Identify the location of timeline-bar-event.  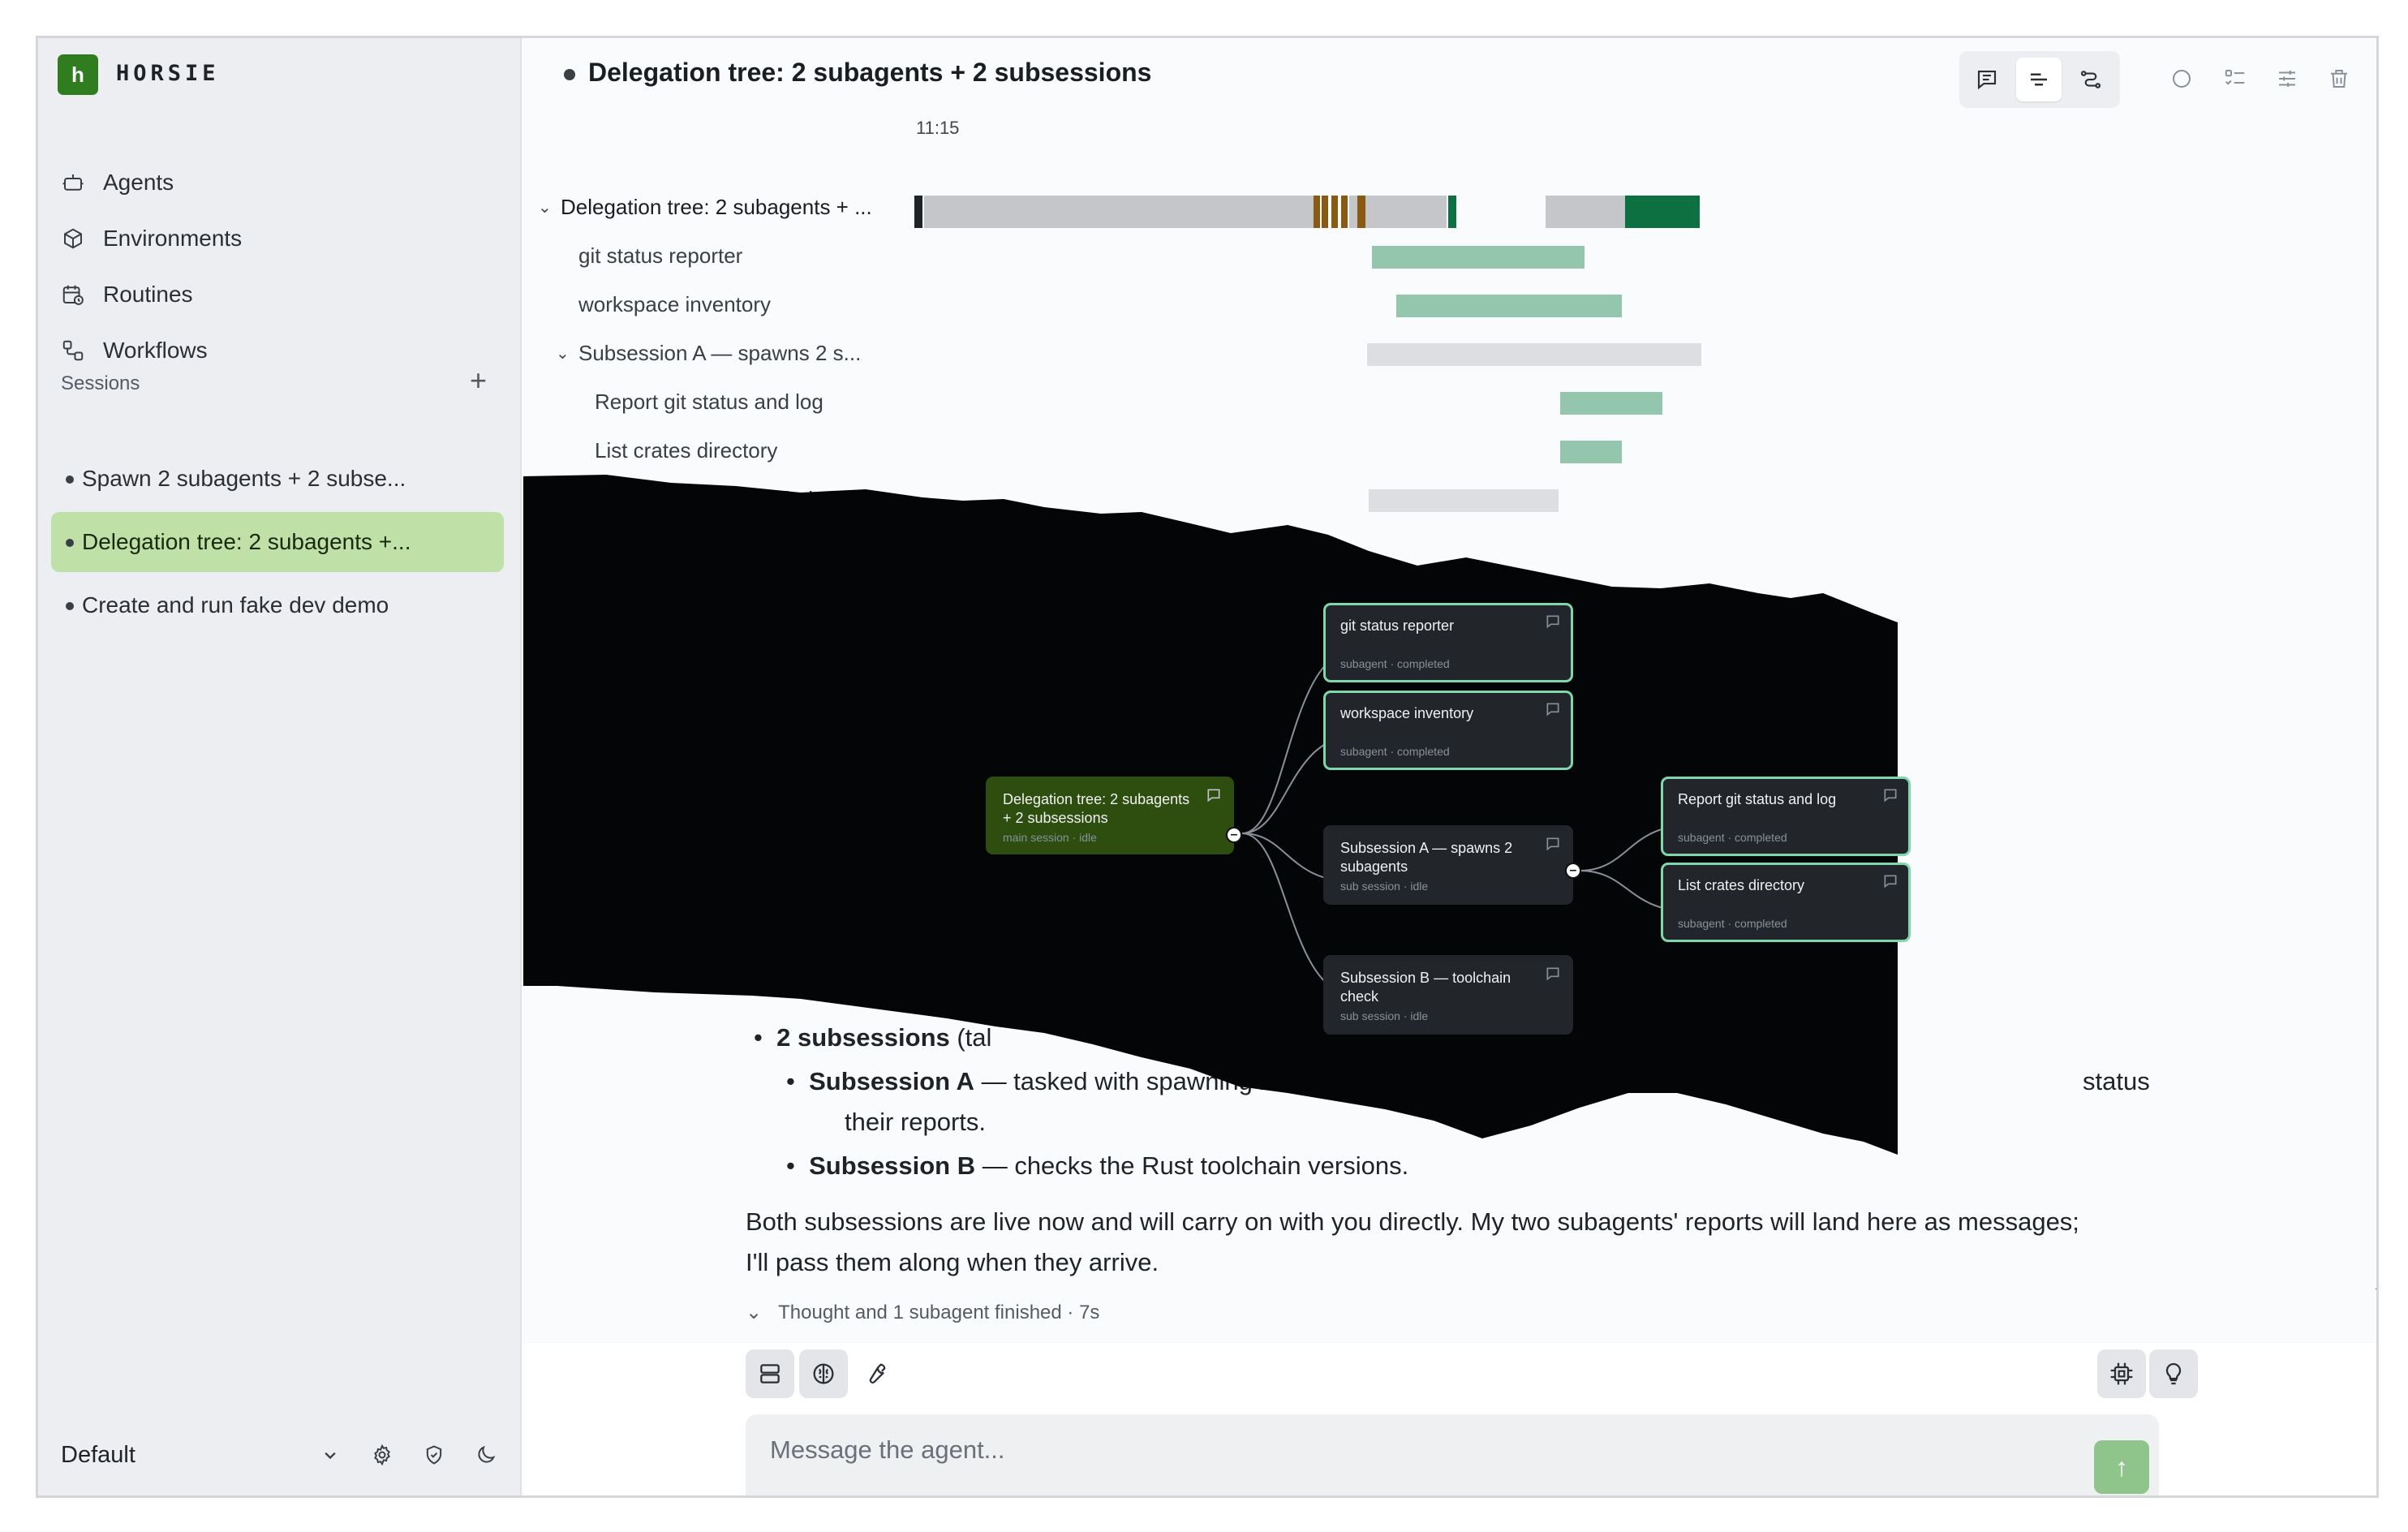
(1452, 212).